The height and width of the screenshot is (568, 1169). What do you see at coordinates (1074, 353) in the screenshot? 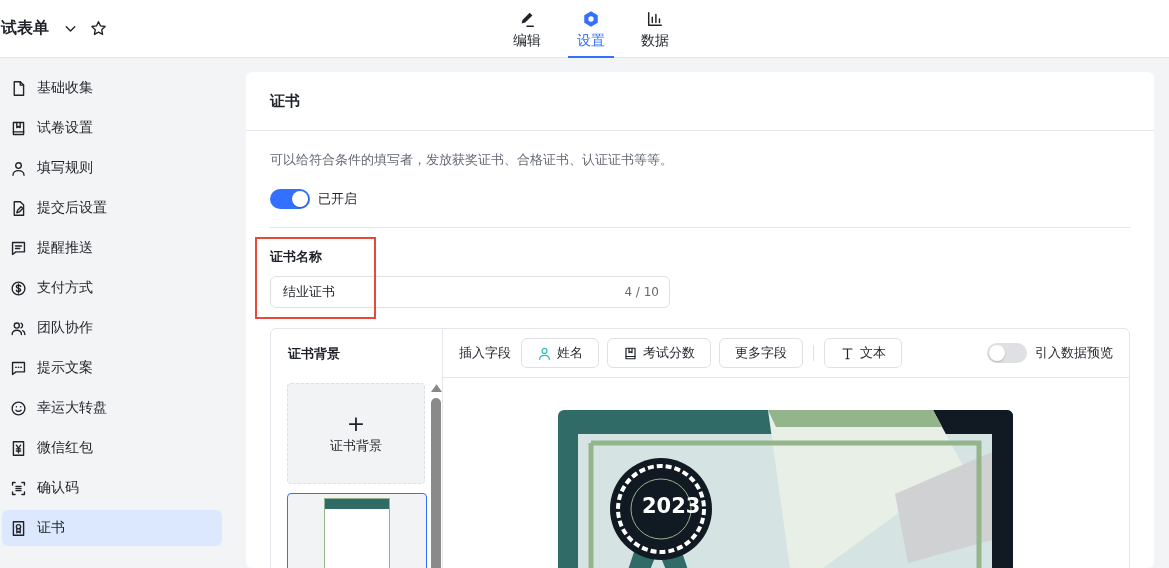
I see `toggle-label: 引入数据预览` at bounding box center [1074, 353].